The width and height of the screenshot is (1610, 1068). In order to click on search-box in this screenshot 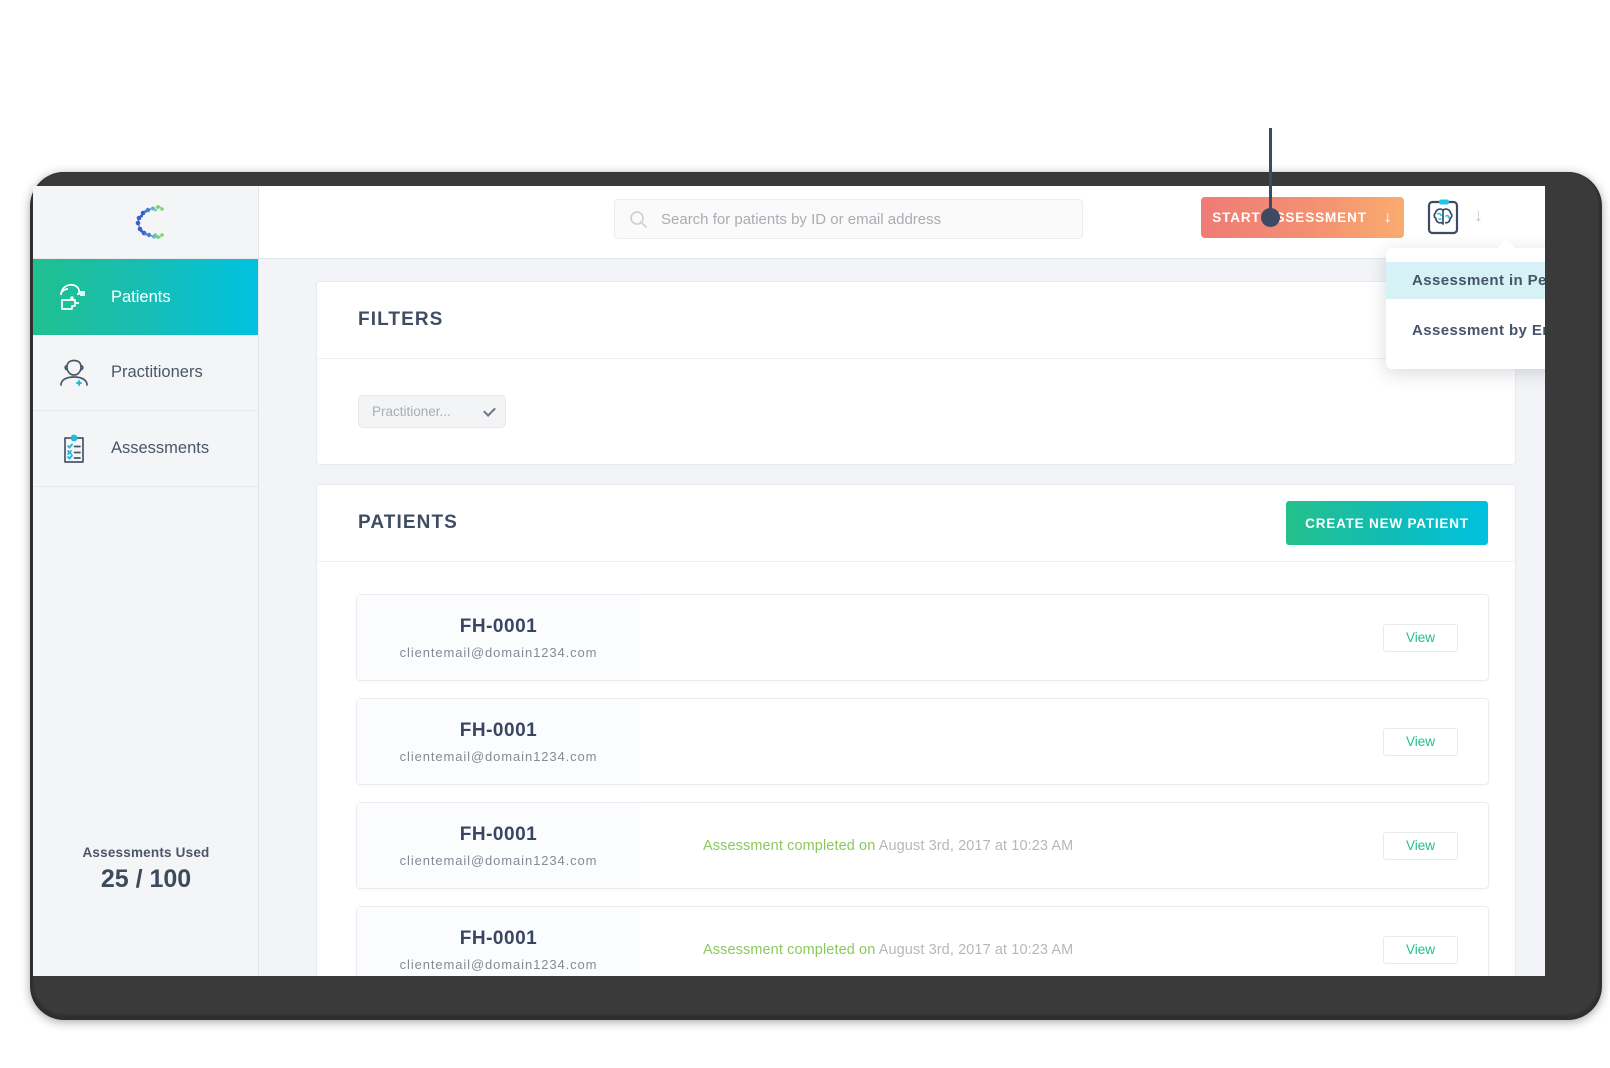, I will do `click(848, 219)`.